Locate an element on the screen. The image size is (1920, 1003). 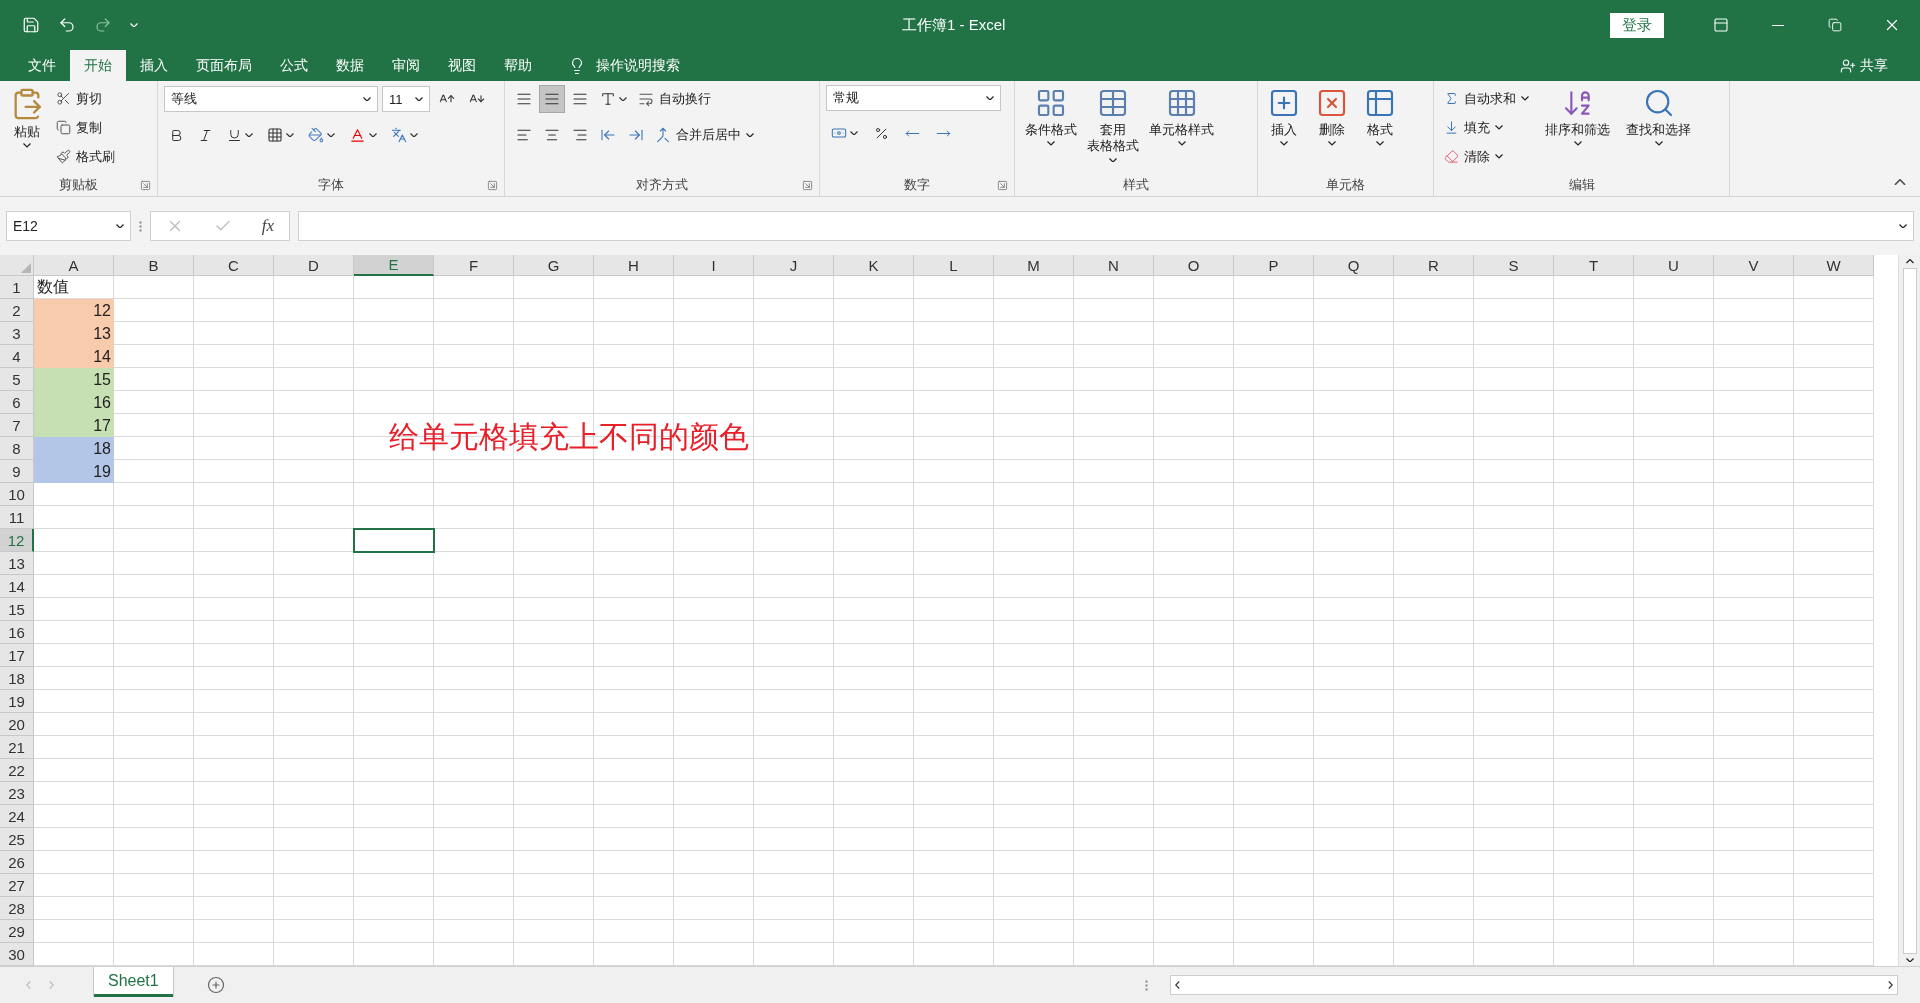
cells-button: 删除 is located at coordinates (1332, 116).